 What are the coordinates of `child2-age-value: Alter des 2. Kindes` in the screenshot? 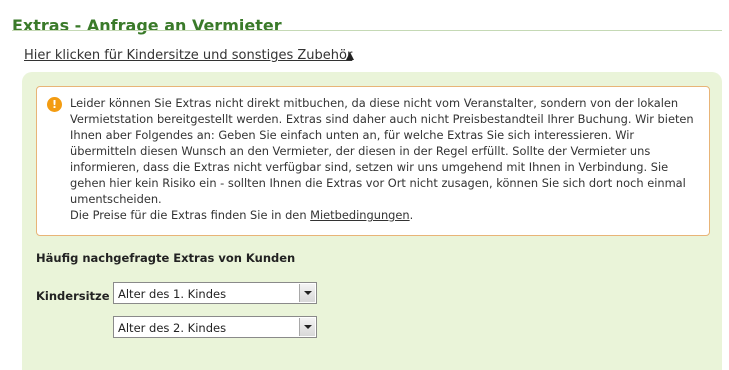 It's located at (172, 328).